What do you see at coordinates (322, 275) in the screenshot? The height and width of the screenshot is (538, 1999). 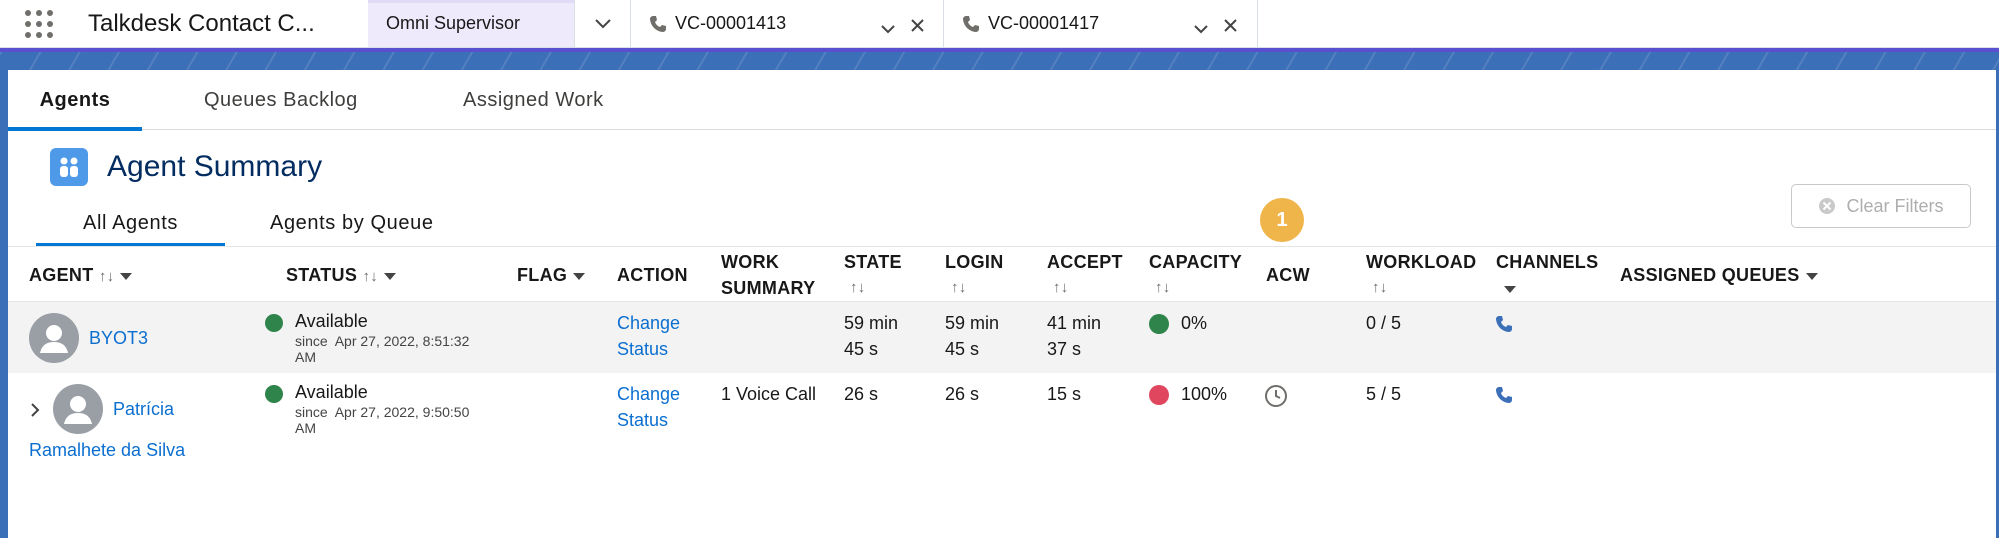 I see `column-status-label: STATUS` at bounding box center [322, 275].